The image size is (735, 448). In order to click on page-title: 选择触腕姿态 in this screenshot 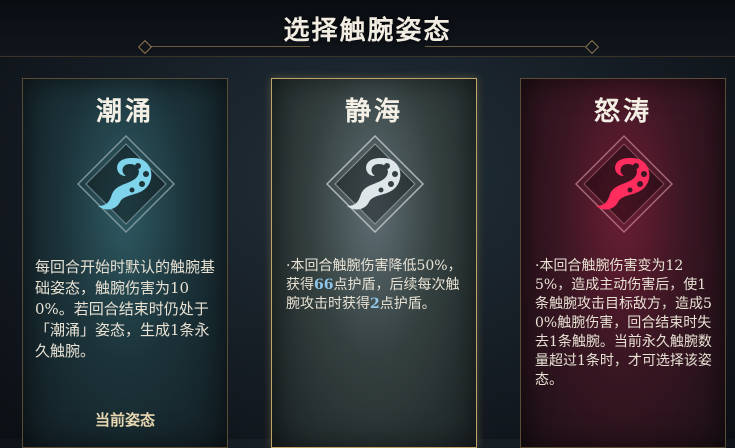, I will do `click(367, 31)`.